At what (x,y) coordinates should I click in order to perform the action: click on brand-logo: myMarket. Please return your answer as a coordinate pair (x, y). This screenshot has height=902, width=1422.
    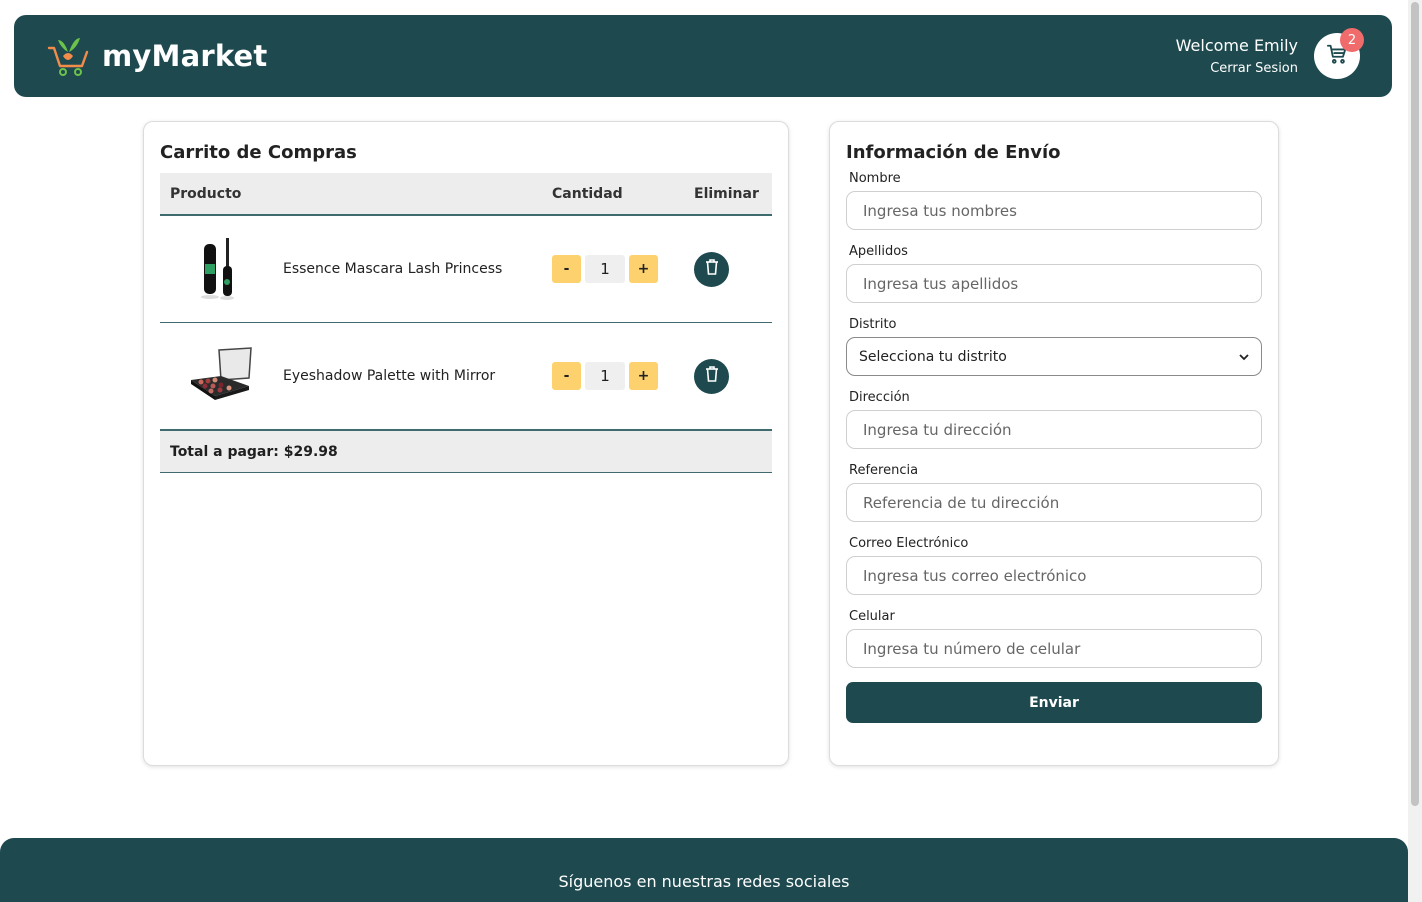
    Looking at the image, I should click on (157, 56).